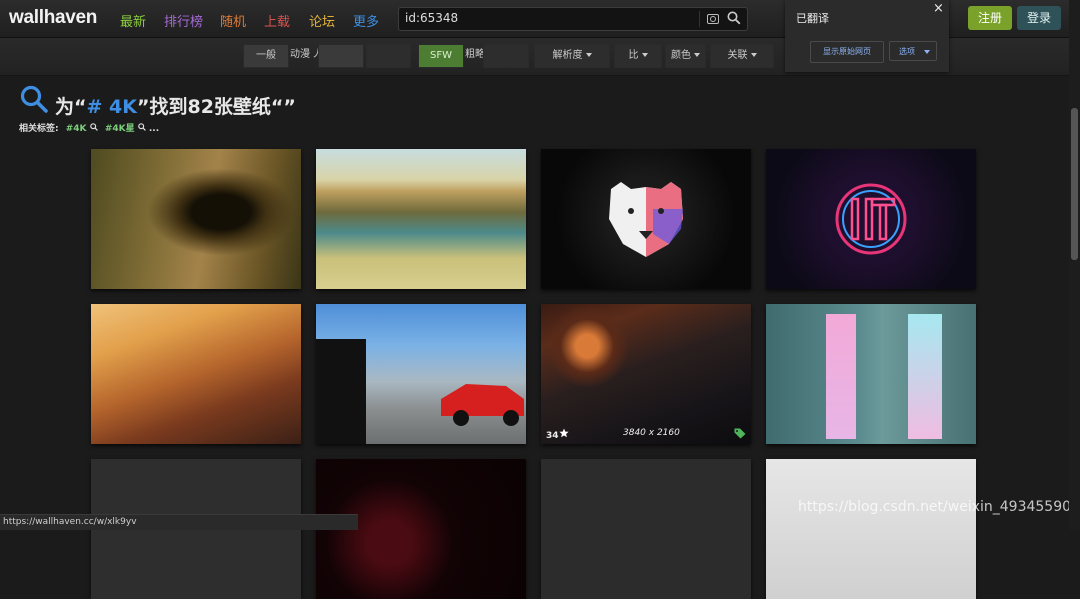 The height and width of the screenshot is (599, 1080). I want to click on wallpaper-thumb-gta-v-street, so click(421, 374).